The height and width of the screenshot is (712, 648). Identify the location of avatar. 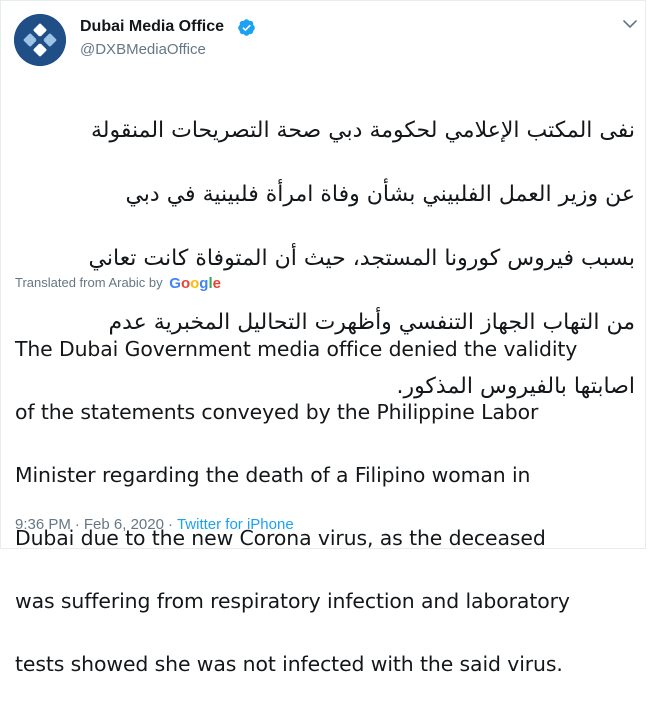
(40, 40).